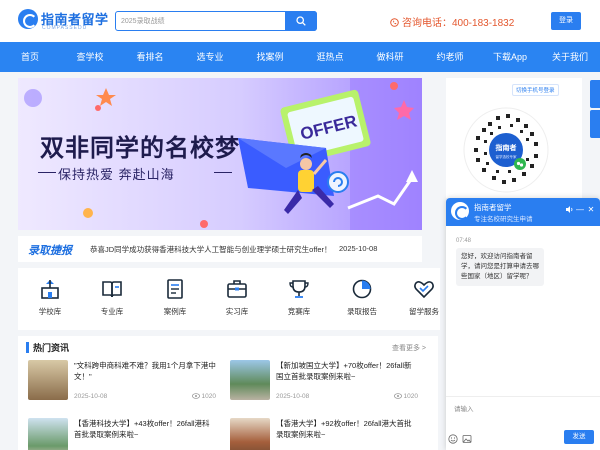  What do you see at coordinates (570, 57) in the screenshot?
I see `nav-item-about: 关于我们` at bounding box center [570, 57].